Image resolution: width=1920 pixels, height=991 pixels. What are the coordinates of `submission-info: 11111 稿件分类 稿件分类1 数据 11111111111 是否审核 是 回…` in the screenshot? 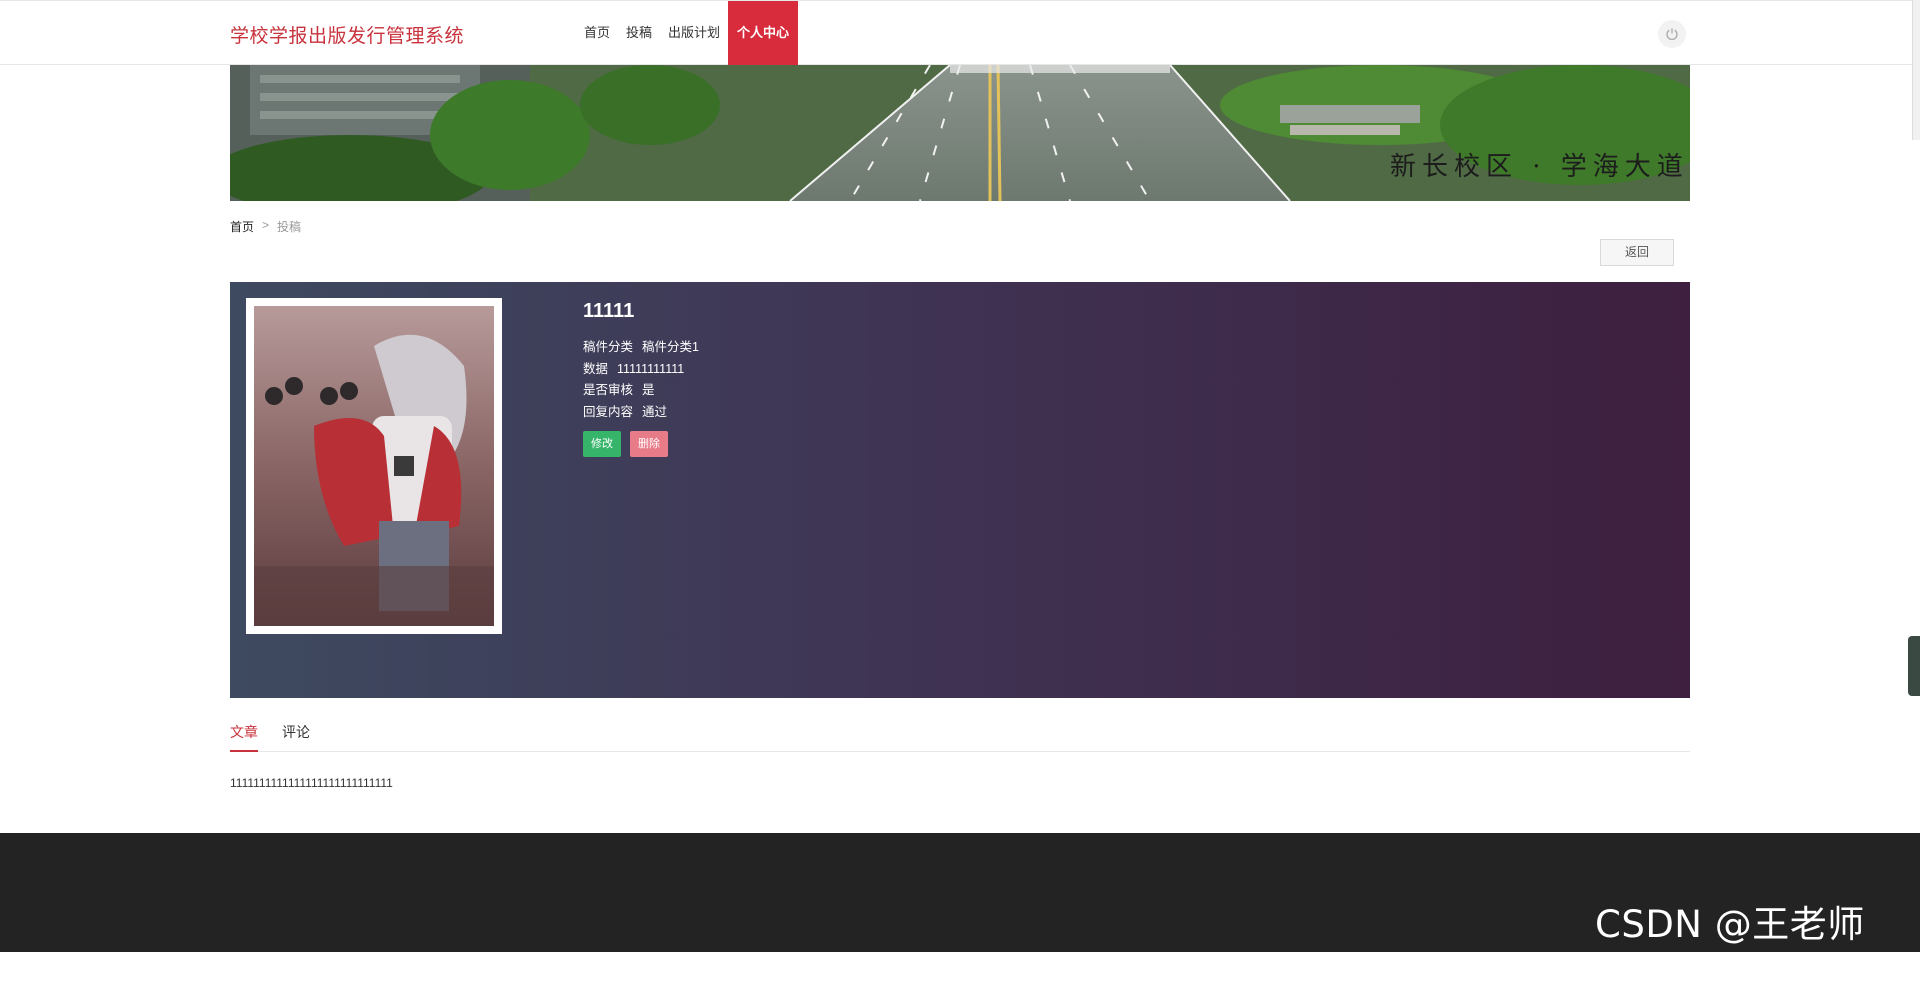 It's located at (641, 378).